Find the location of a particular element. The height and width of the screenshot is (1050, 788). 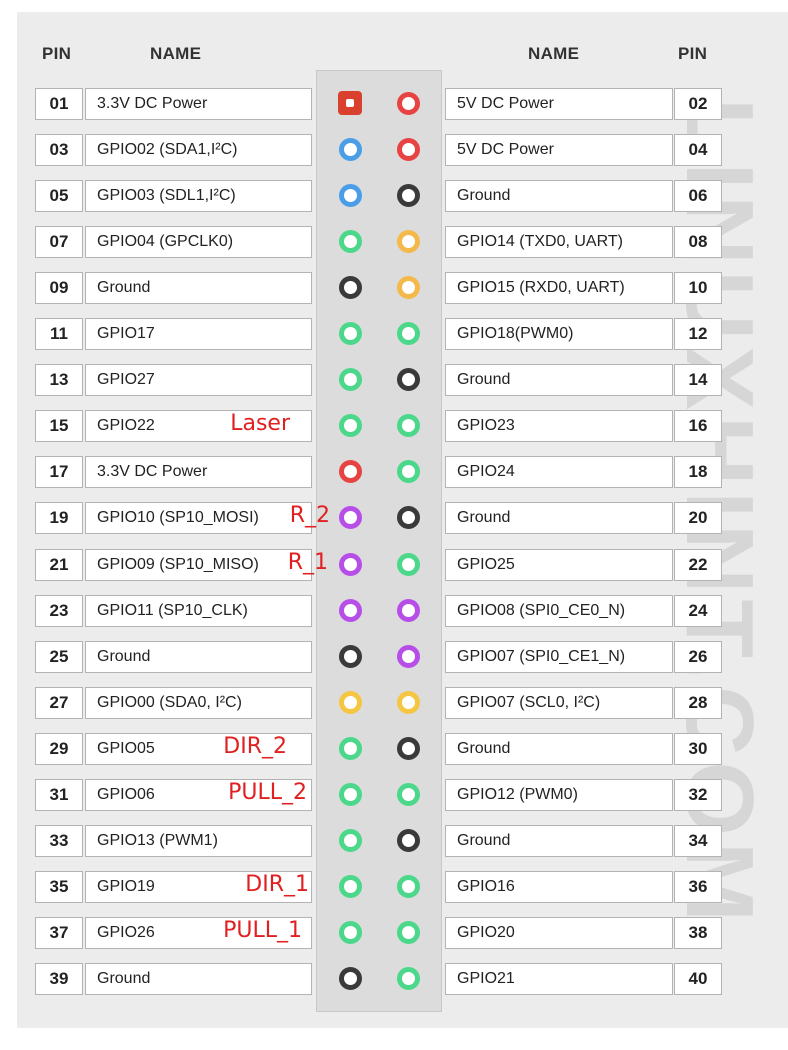

pin-name-right: GPIO25 is located at coordinates (559, 565).